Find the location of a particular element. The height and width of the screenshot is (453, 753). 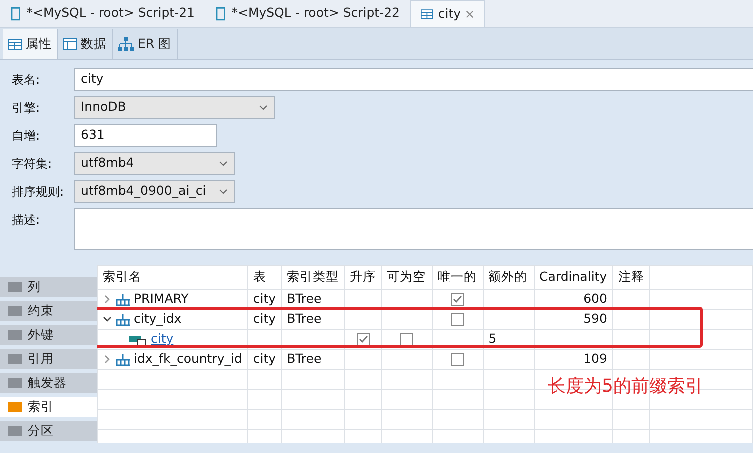

index-name: idx_fk_country_id is located at coordinates (188, 359).